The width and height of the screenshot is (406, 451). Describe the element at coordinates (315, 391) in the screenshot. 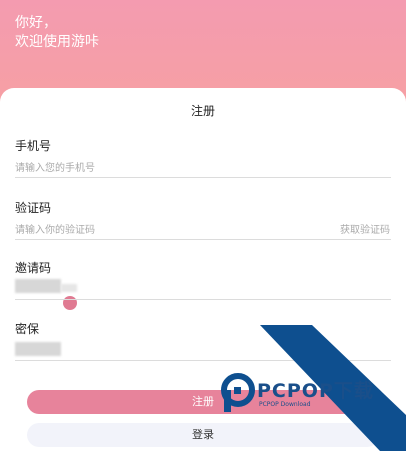

I see `watermark-brand: PCPOP下载` at that location.